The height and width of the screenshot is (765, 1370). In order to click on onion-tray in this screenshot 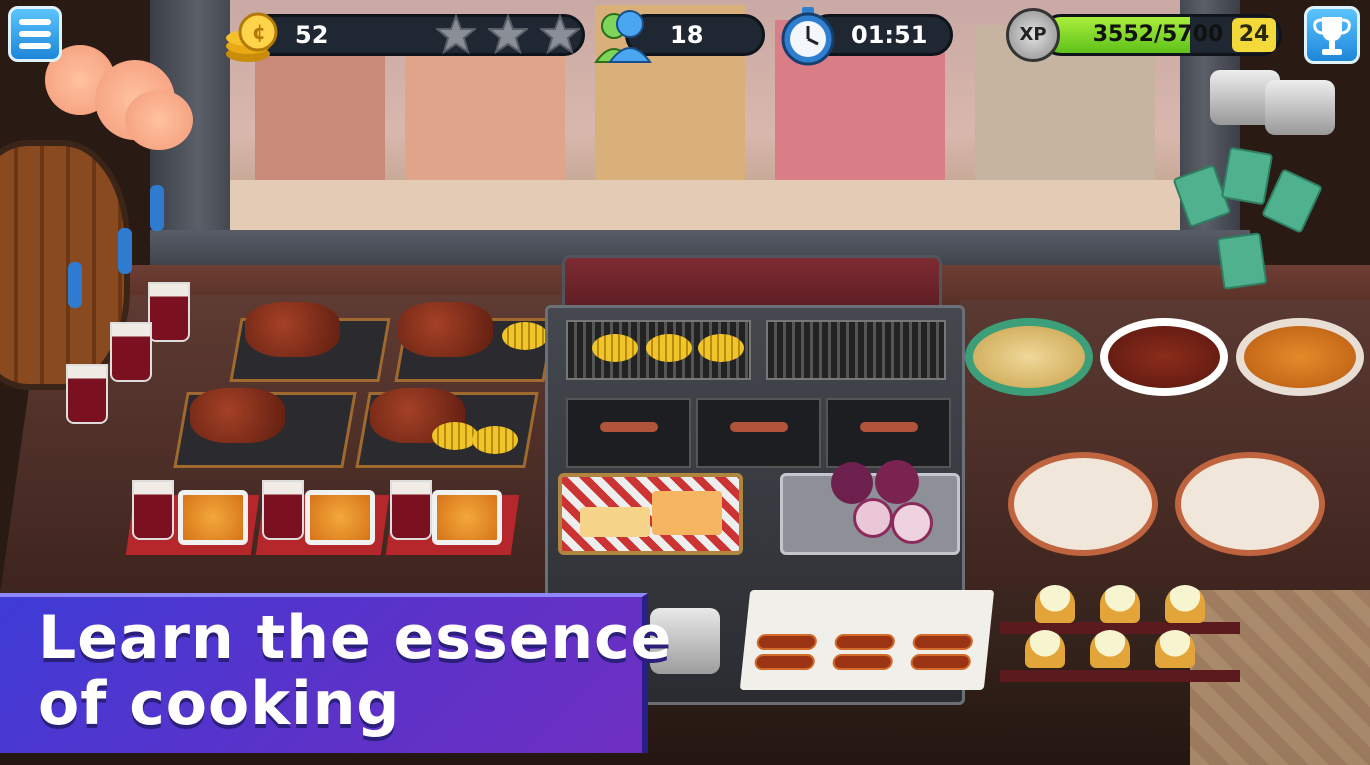, I will do `click(870, 507)`.